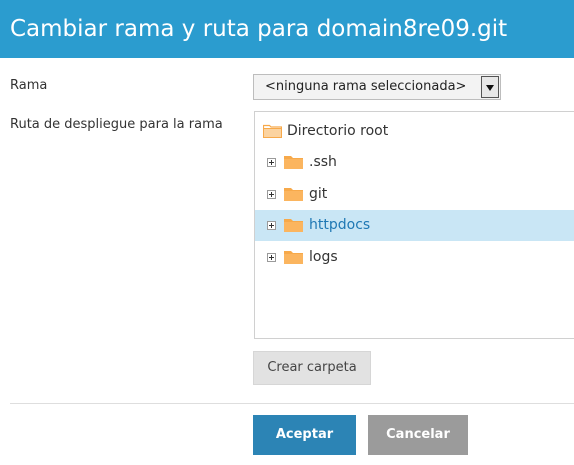 The width and height of the screenshot is (574, 465). I want to click on cancel-button: Cancelar, so click(418, 435).